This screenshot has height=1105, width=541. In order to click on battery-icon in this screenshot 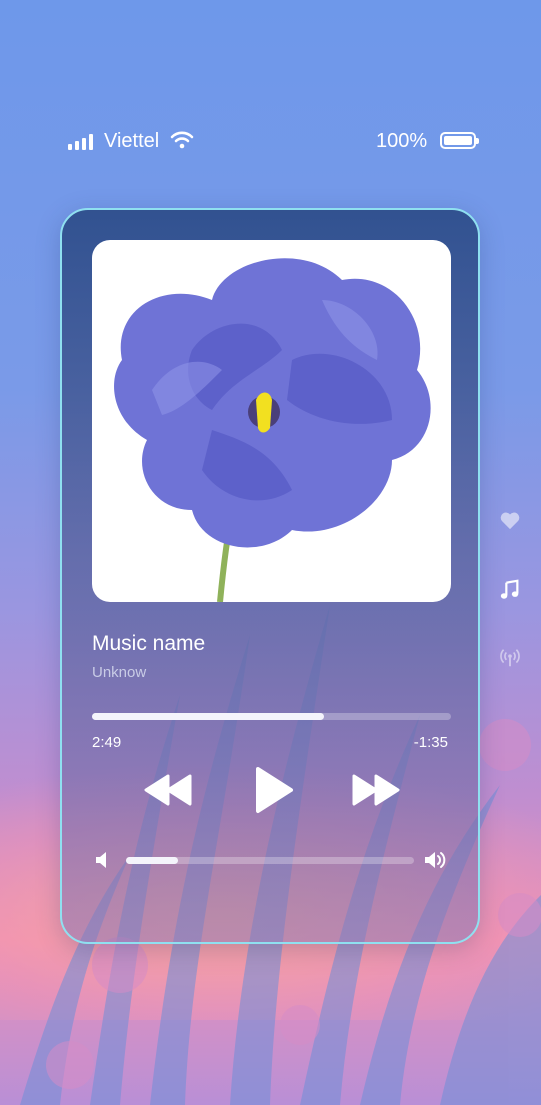, I will do `click(459, 140)`.